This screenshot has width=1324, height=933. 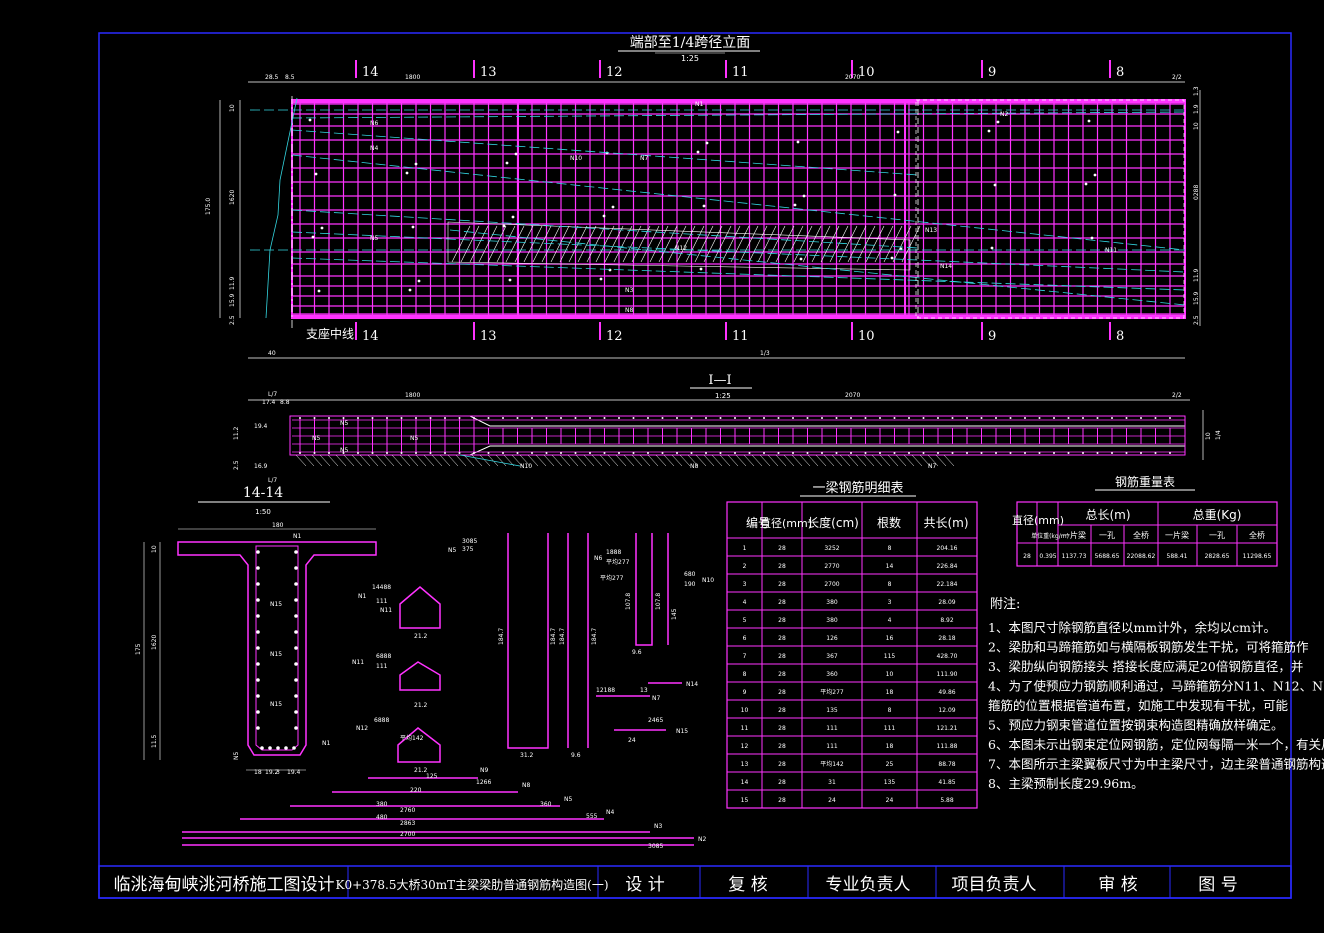 What do you see at coordinates (745, 710) in the screenshot?
I see `rebar-table-cell: 10` at bounding box center [745, 710].